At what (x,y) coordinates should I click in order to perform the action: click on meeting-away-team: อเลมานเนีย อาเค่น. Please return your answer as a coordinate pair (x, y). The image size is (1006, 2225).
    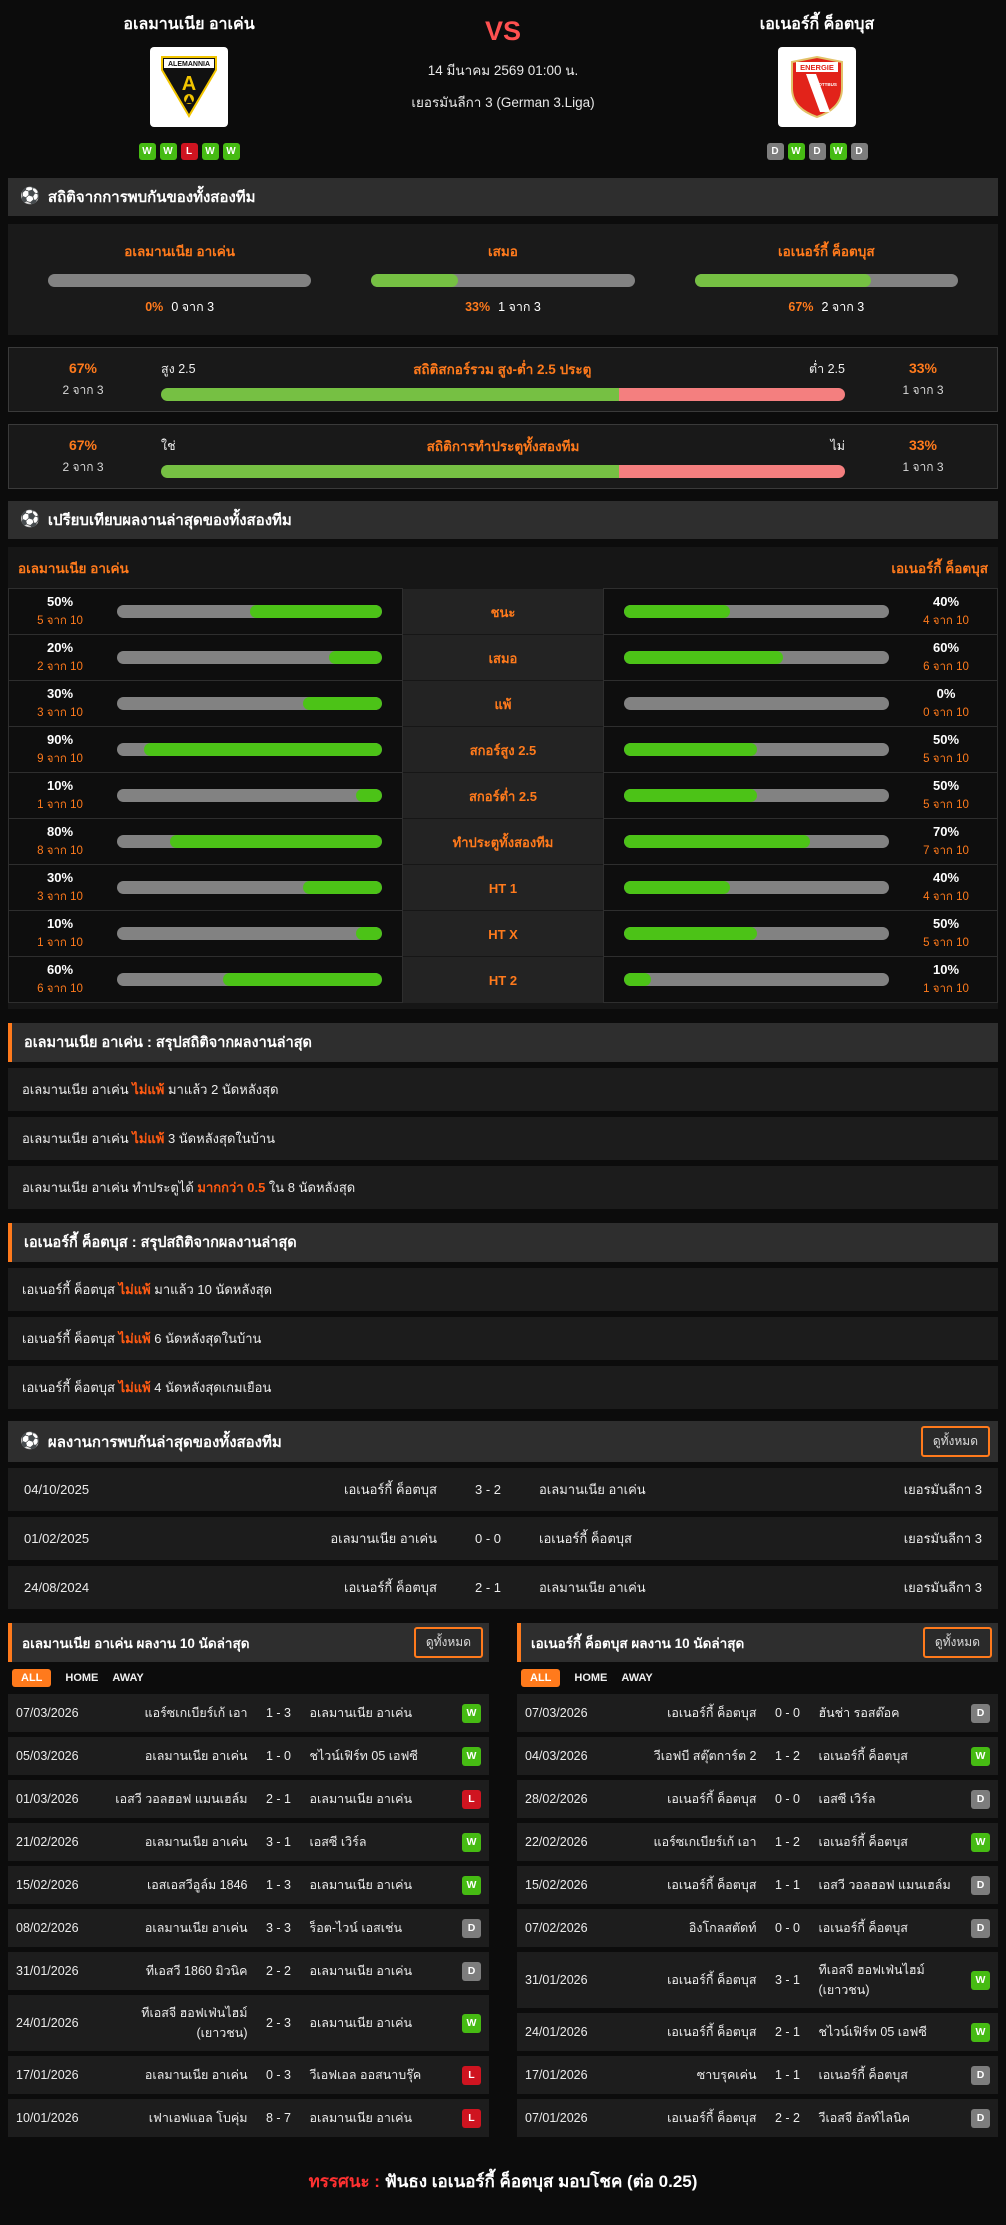
    Looking at the image, I should click on (592, 1587).